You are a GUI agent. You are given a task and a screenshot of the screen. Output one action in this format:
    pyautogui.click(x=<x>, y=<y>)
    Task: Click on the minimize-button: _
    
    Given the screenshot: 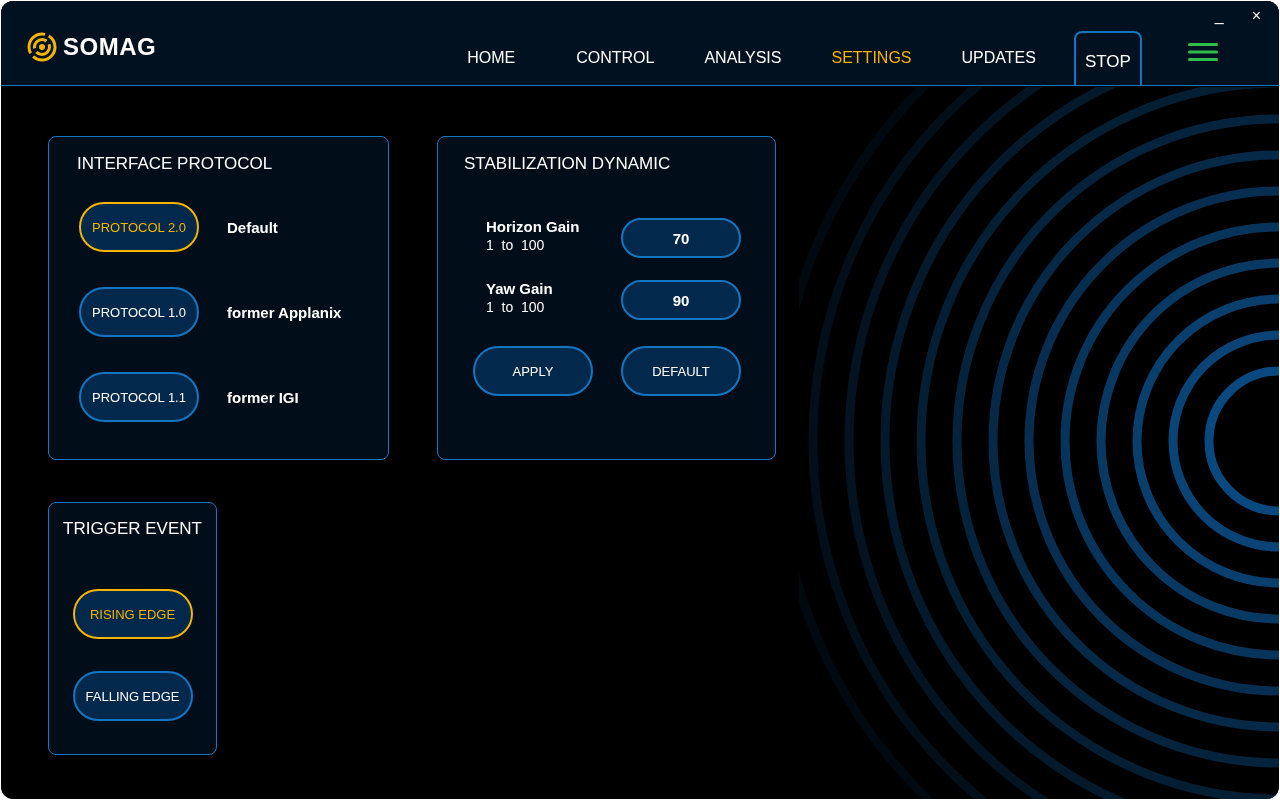 What is the action you would take?
    pyautogui.click(x=1219, y=16)
    